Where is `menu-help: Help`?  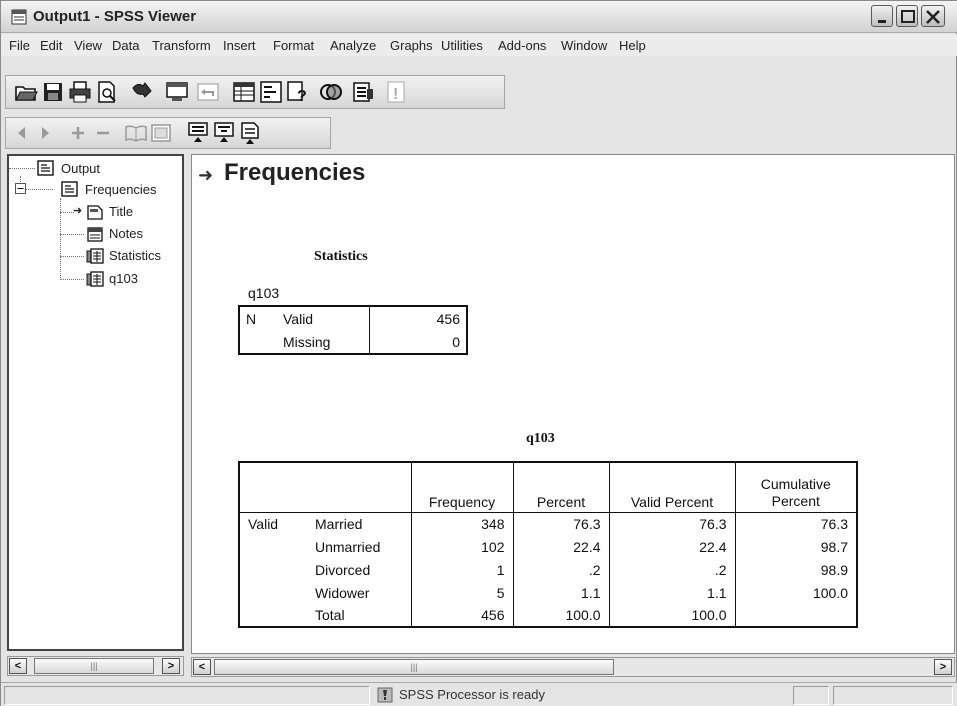
menu-help: Help is located at coordinates (632, 45).